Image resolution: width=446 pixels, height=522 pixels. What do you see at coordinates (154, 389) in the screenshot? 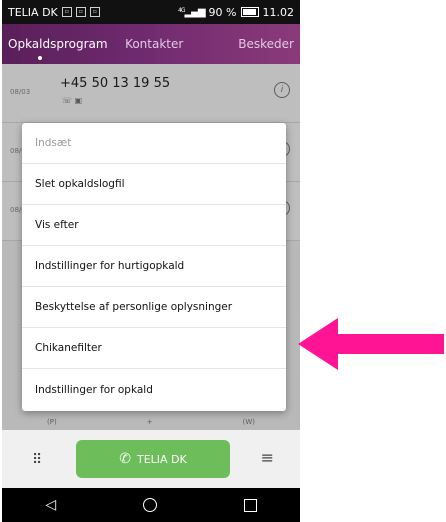
I see `menu-item-call-settings: Indstillinger for opkald` at bounding box center [154, 389].